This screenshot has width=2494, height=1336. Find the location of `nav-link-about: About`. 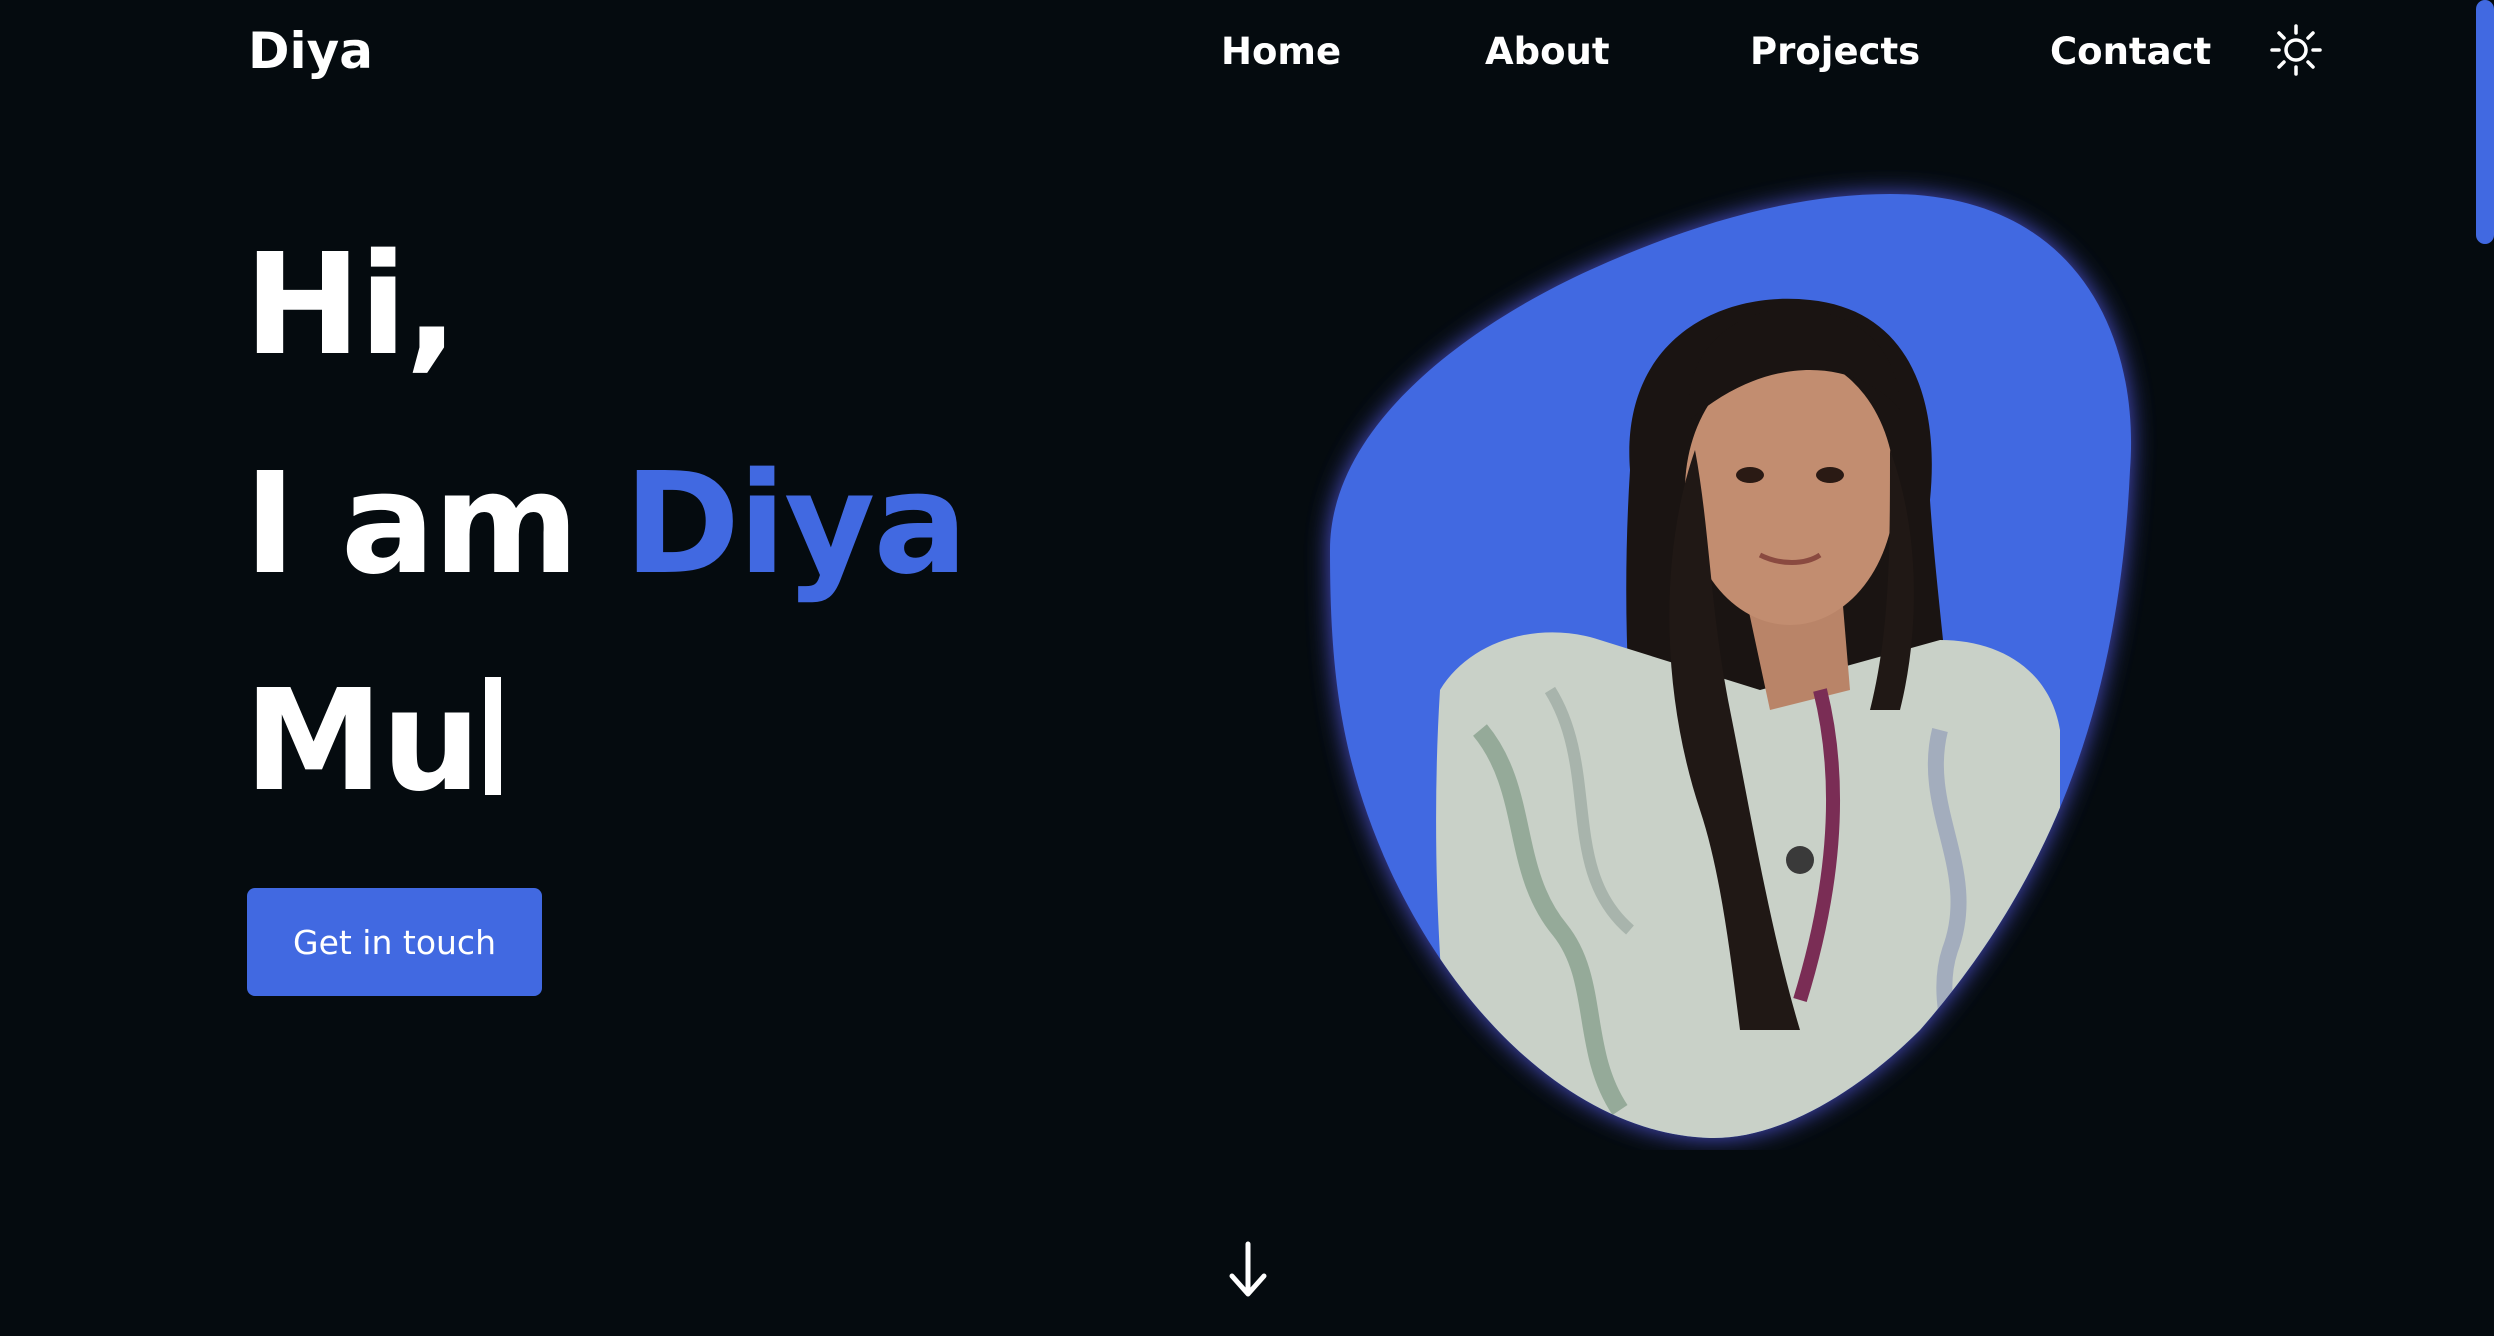

nav-link-about: About is located at coordinates (1547, 51).